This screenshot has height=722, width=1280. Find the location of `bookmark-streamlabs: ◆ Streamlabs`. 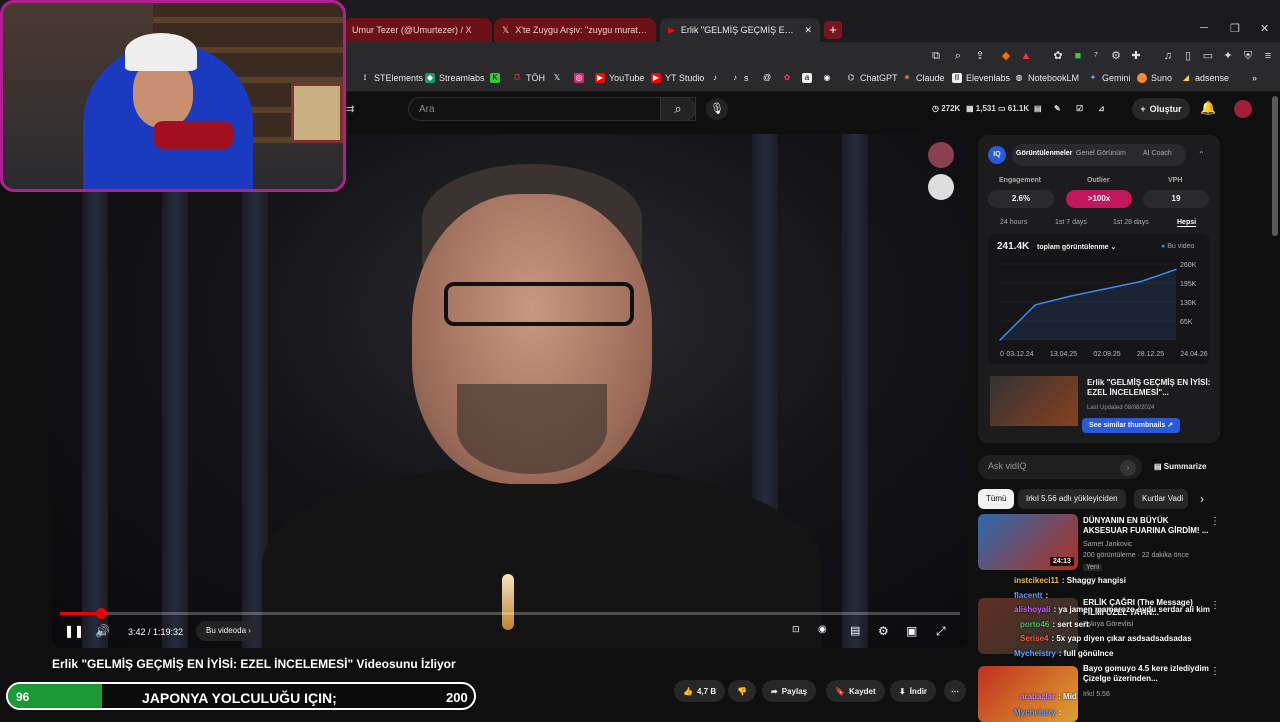

bookmark-streamlabs: ◆ Streamlabs is located at coordinates (455, 78).